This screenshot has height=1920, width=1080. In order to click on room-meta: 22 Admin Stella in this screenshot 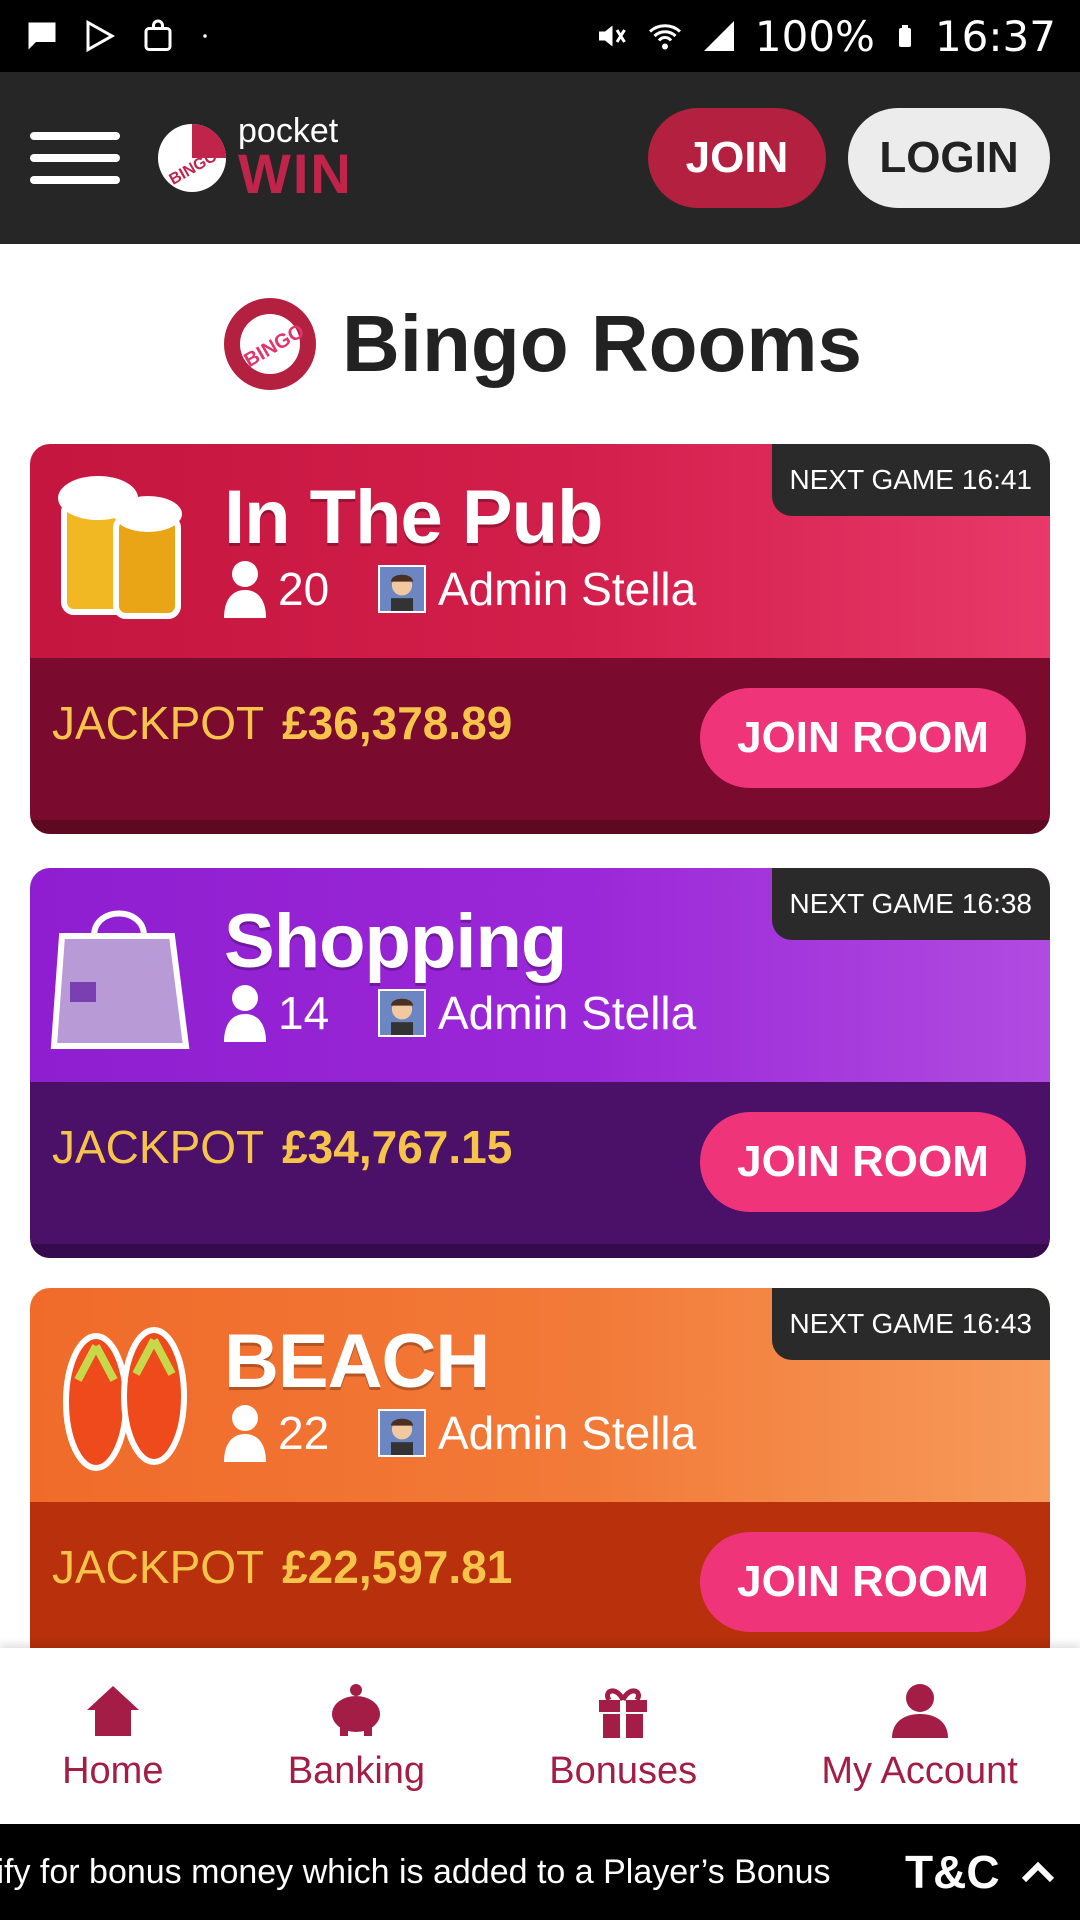, I will do `click(459, 1433)`.